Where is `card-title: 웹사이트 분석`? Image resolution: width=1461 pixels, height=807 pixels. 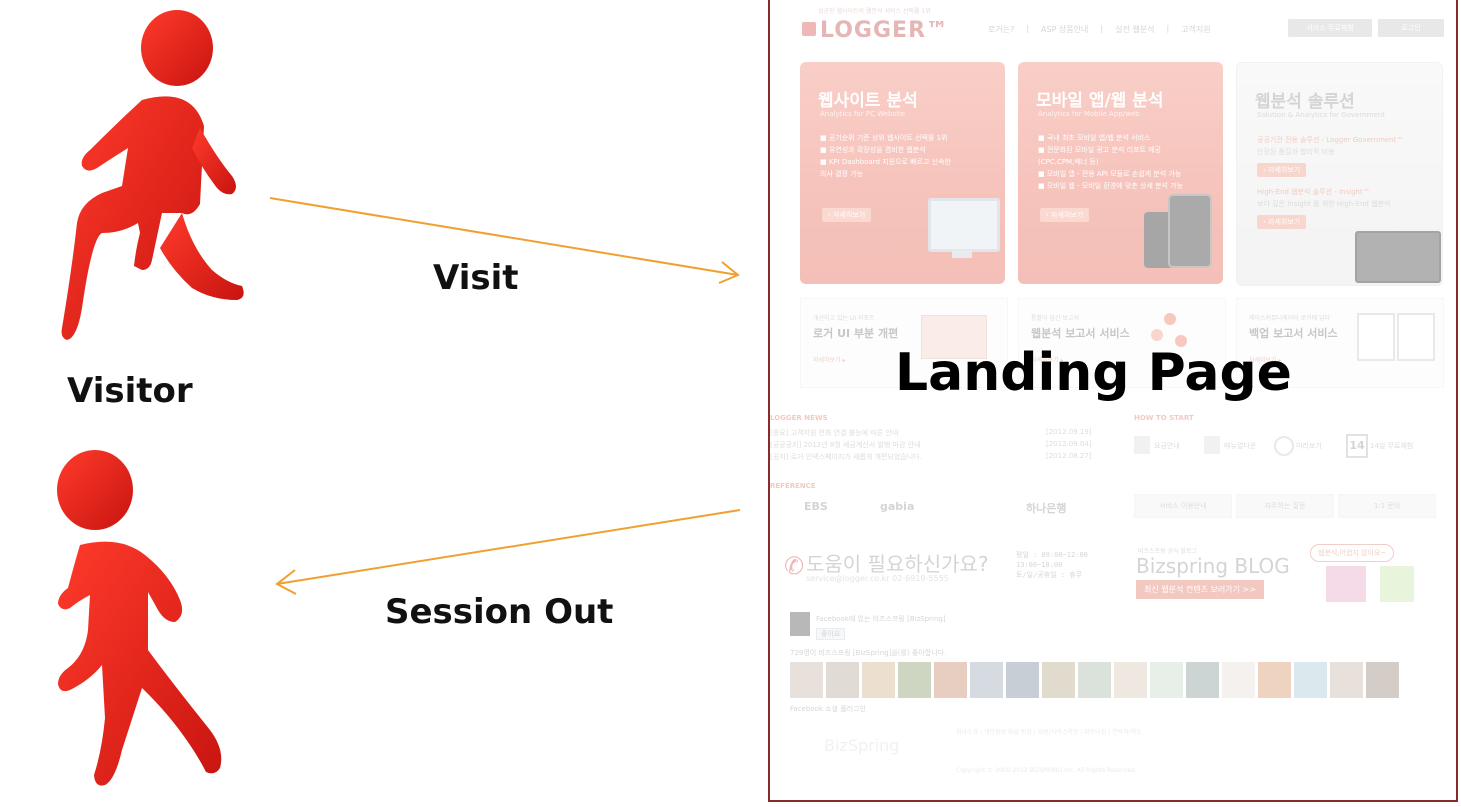 card-title: 웹사이트 분석 is located at coordinates (868, 101).